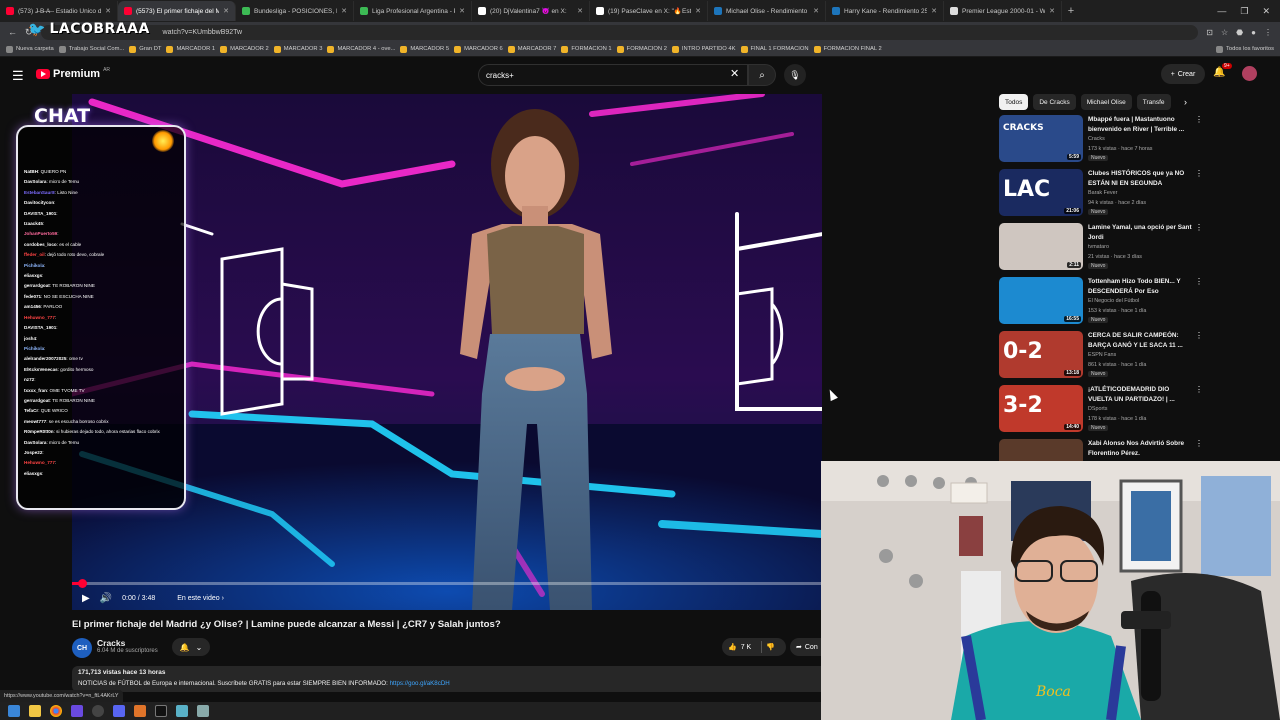  What do you see at coordinates (586, 49) in the screenshot?
I see `bookmark-item: FORMACION 1` at bounding box center [586, 49].